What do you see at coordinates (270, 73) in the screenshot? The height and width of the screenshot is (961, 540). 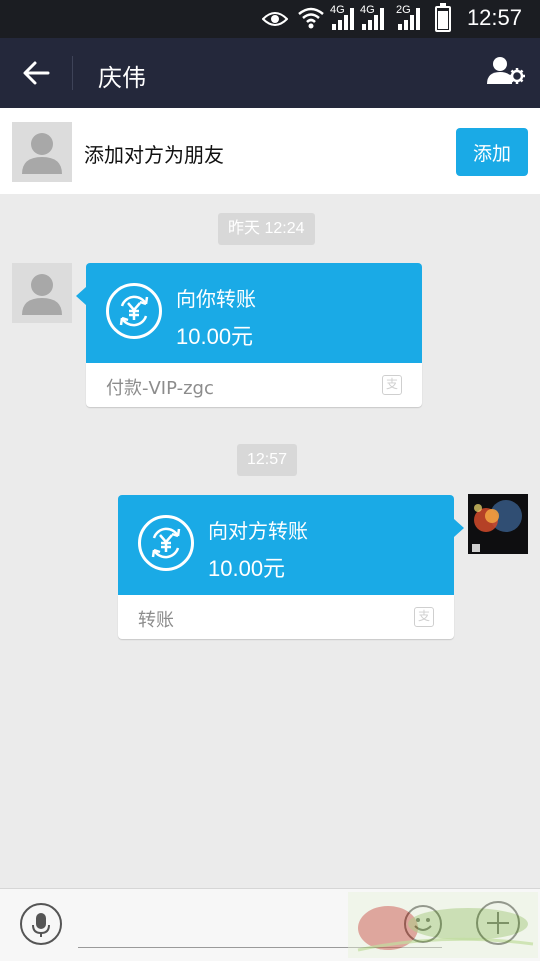 I see `chat-header: 庆伟` at bounding box center [270, 73].